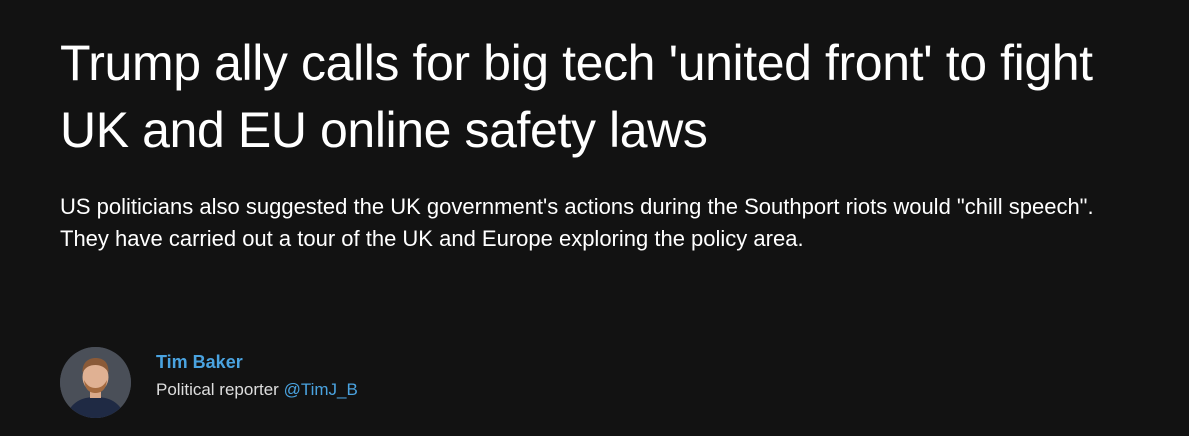  I want to click on byline: Tim Baker Political reporter @TimJ_B, so click(209, 382).